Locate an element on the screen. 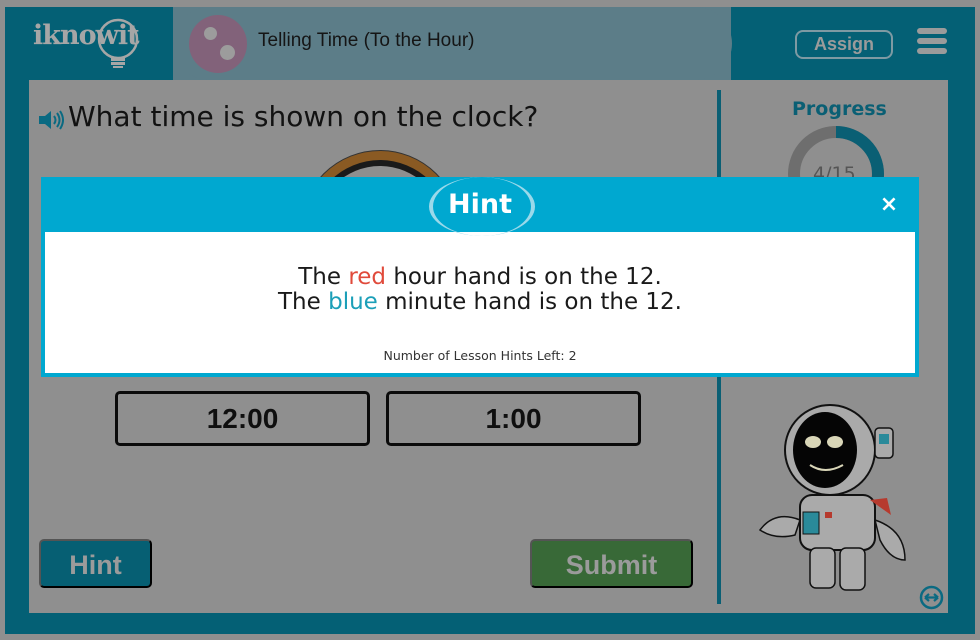 The image size is (980, 640). hint-red-word: red is located at coordinates (367, 277).